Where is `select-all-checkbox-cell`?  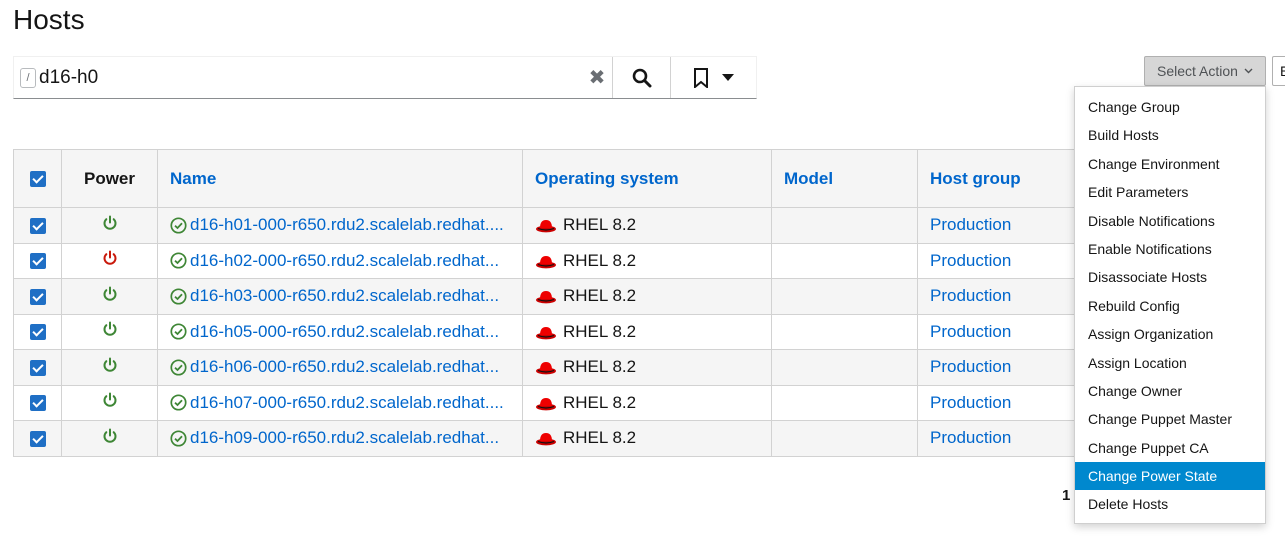
select-all-checkbox-cell is located at coordinates (37, 178).